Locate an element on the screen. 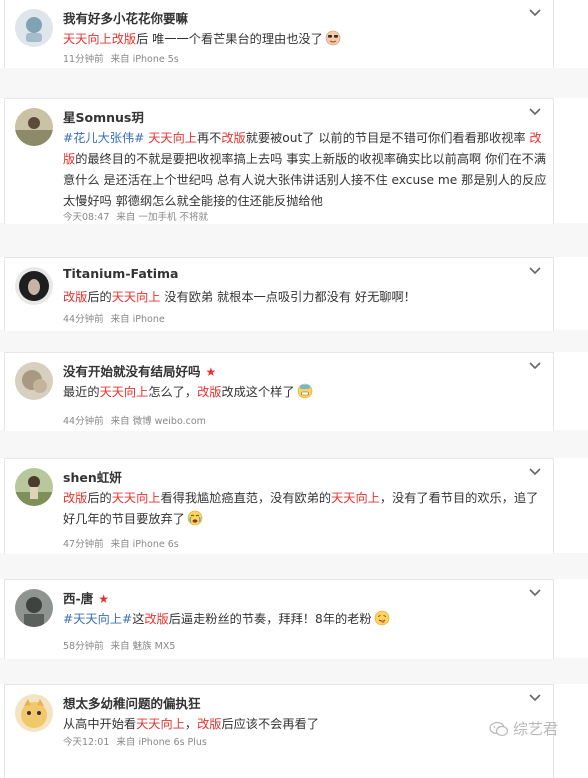 The height and width of the screenshot is (778, 588). username-text: 没有开始就没有结局好吗 is located at coordinates (132, 371).